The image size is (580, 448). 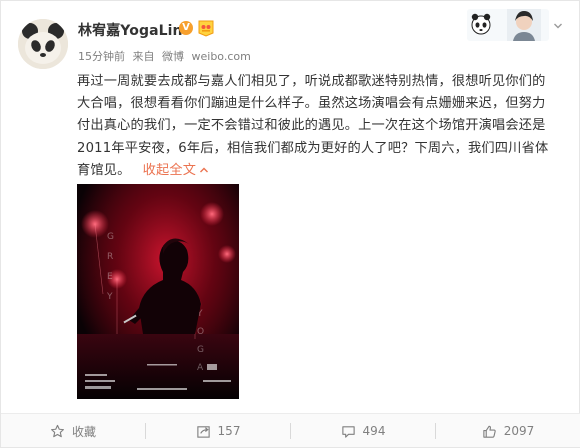 I want to click on star-icon, so click(x=57, y=430).